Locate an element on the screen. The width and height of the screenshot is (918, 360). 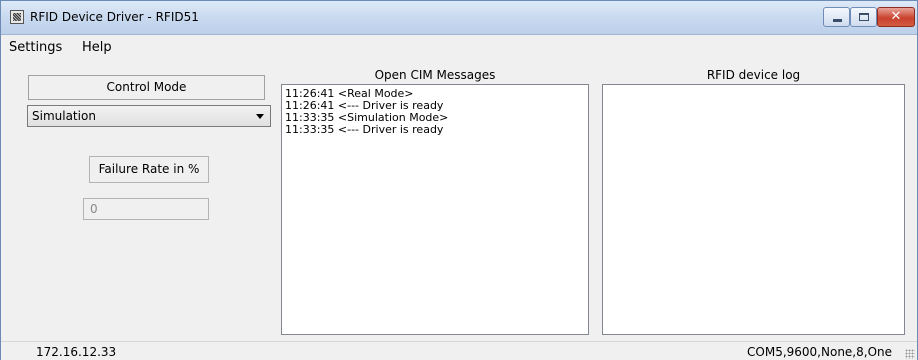
list-item: 11:33:35 <--- Driver is ready is located at coordinates (435, 130).